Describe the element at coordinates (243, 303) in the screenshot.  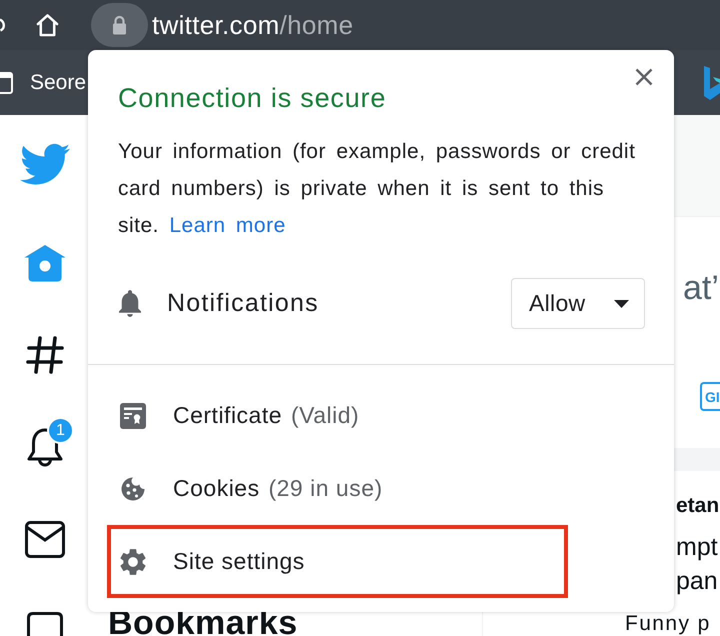
I see `permission-label: Notifications` at that location.